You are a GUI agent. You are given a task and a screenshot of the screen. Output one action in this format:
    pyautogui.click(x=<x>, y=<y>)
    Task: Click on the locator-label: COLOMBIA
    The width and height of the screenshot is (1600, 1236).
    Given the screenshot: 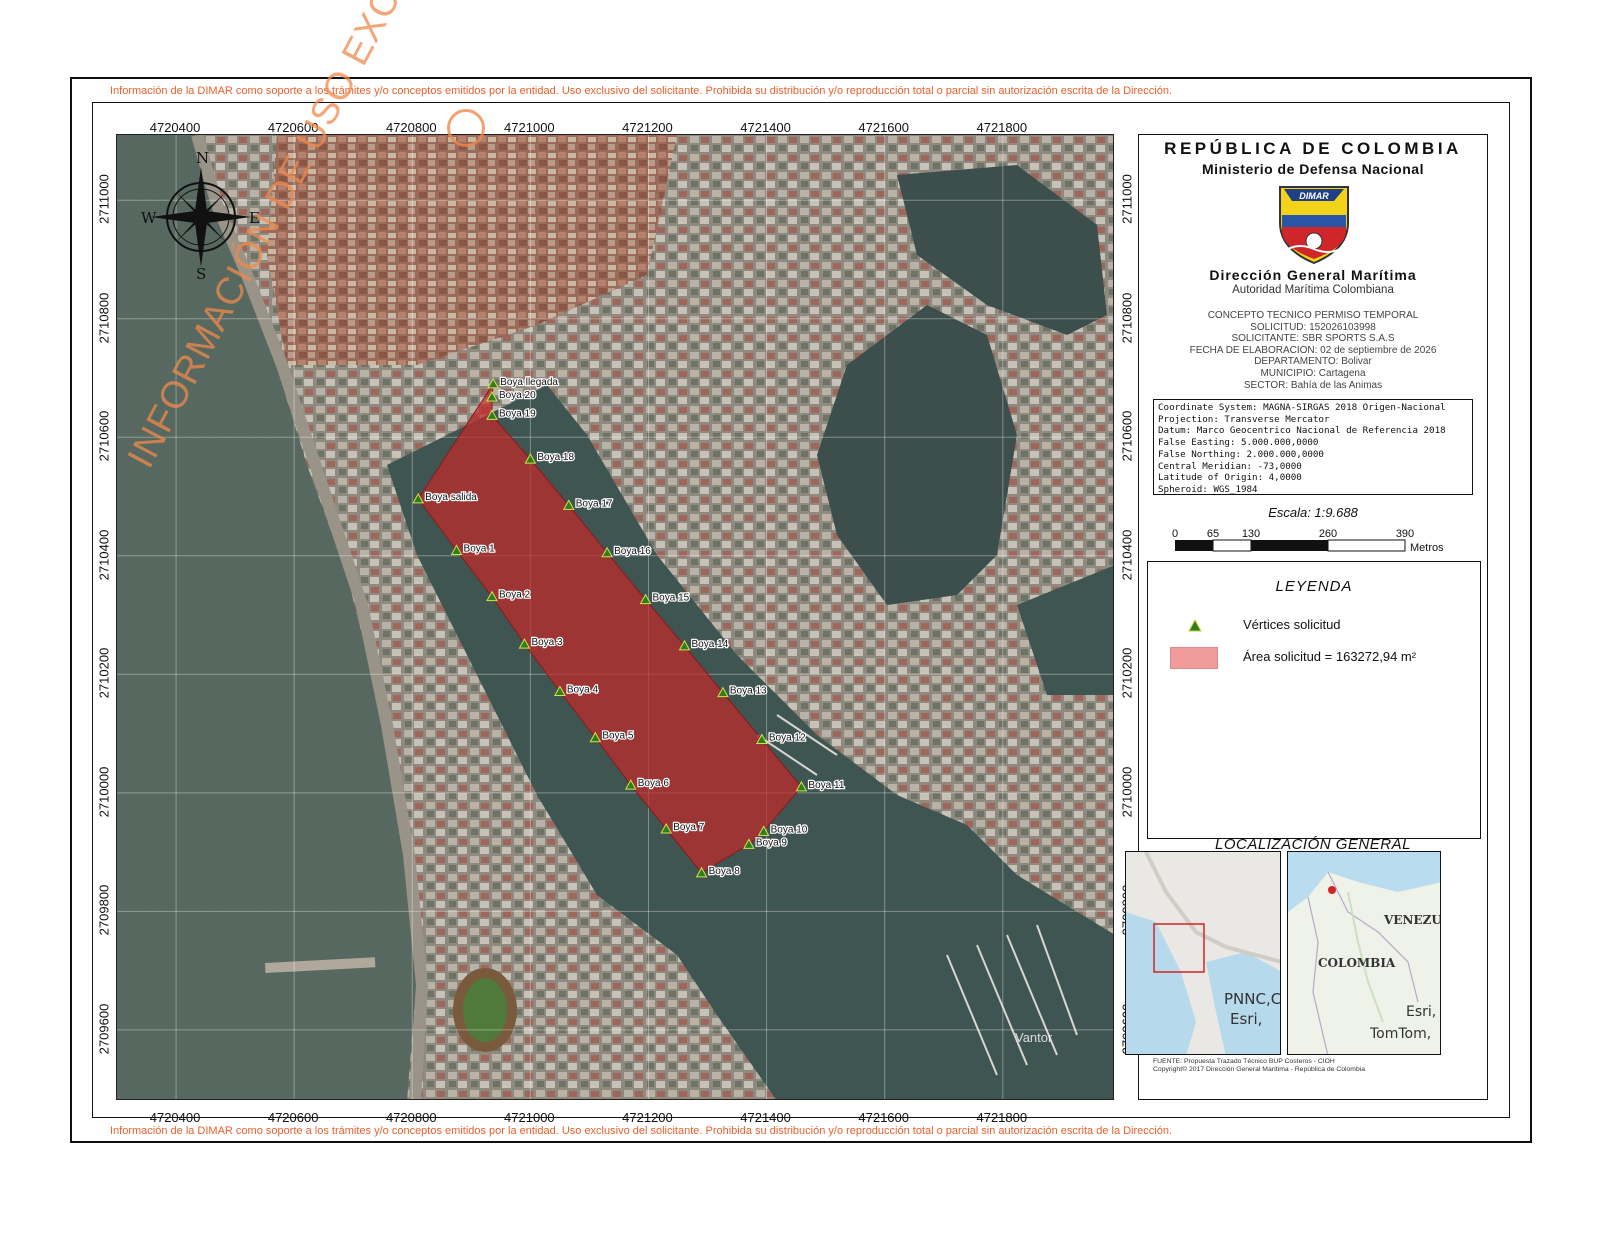 What is the action you would take?
    pyautogui.click(x=1357, y=963)
    